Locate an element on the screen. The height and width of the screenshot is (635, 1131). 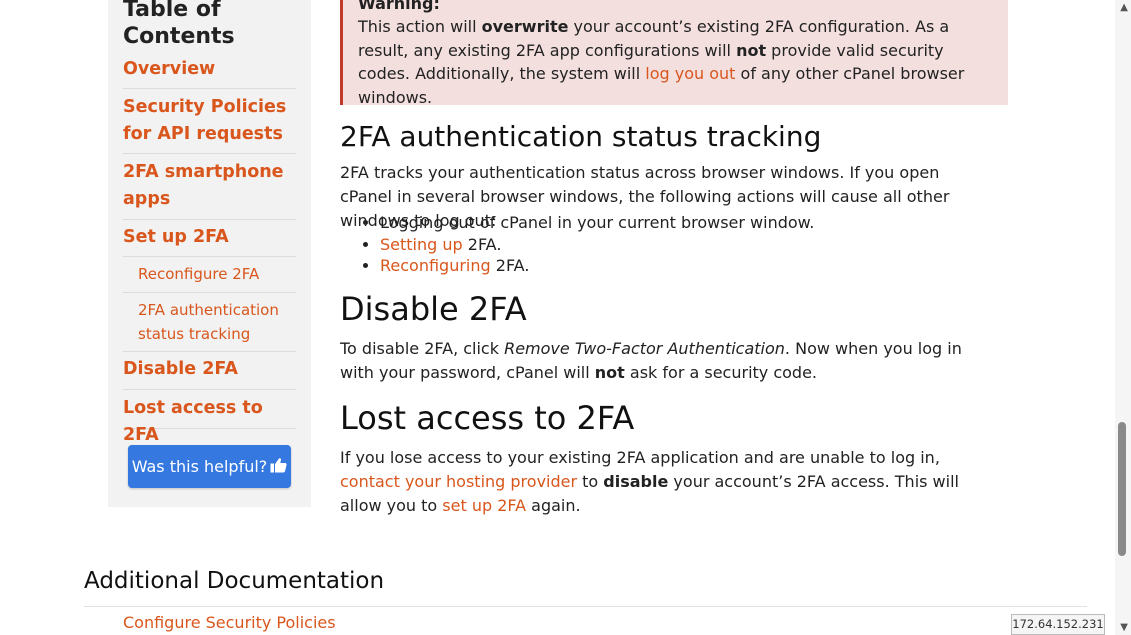
contact-hosting-provider-link: contact your hosting provider is located at coordinates (458, 481).